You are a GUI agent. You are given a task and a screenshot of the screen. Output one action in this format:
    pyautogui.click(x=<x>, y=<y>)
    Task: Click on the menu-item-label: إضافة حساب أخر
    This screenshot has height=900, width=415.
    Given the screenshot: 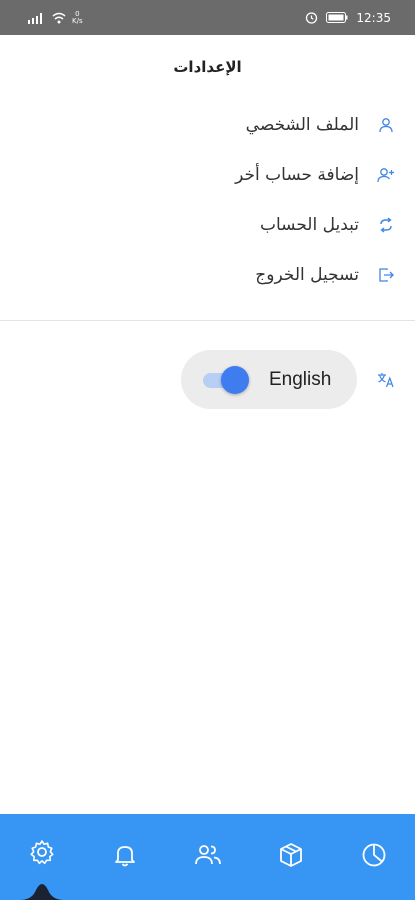 What is the action you would take?
    pyautogui.click(x=297, y=175)
    